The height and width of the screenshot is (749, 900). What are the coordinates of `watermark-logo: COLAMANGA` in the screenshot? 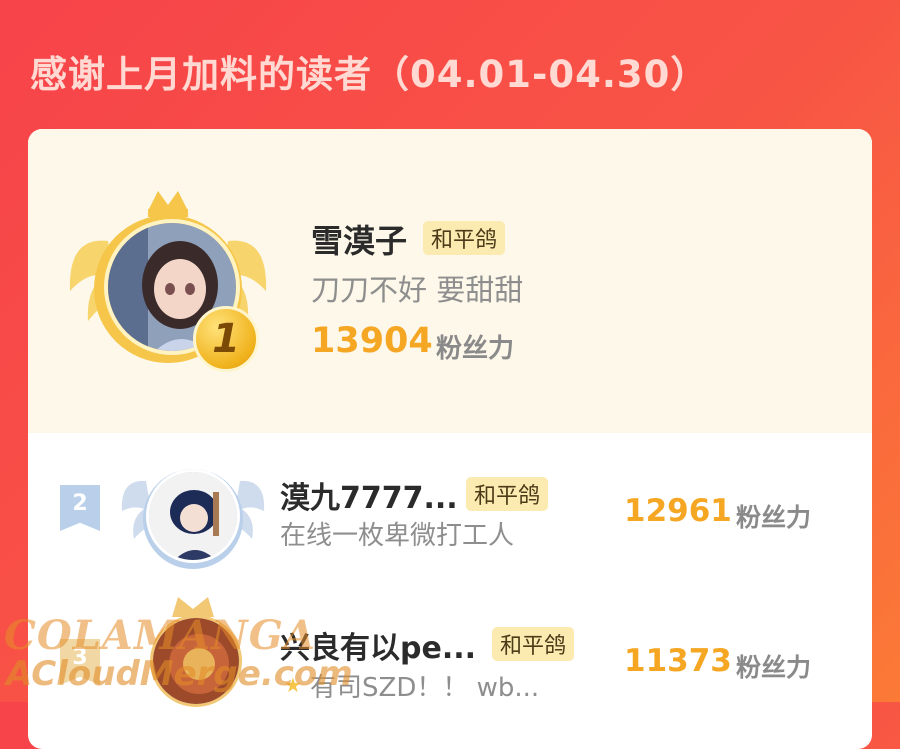 It's located at (160, 635).